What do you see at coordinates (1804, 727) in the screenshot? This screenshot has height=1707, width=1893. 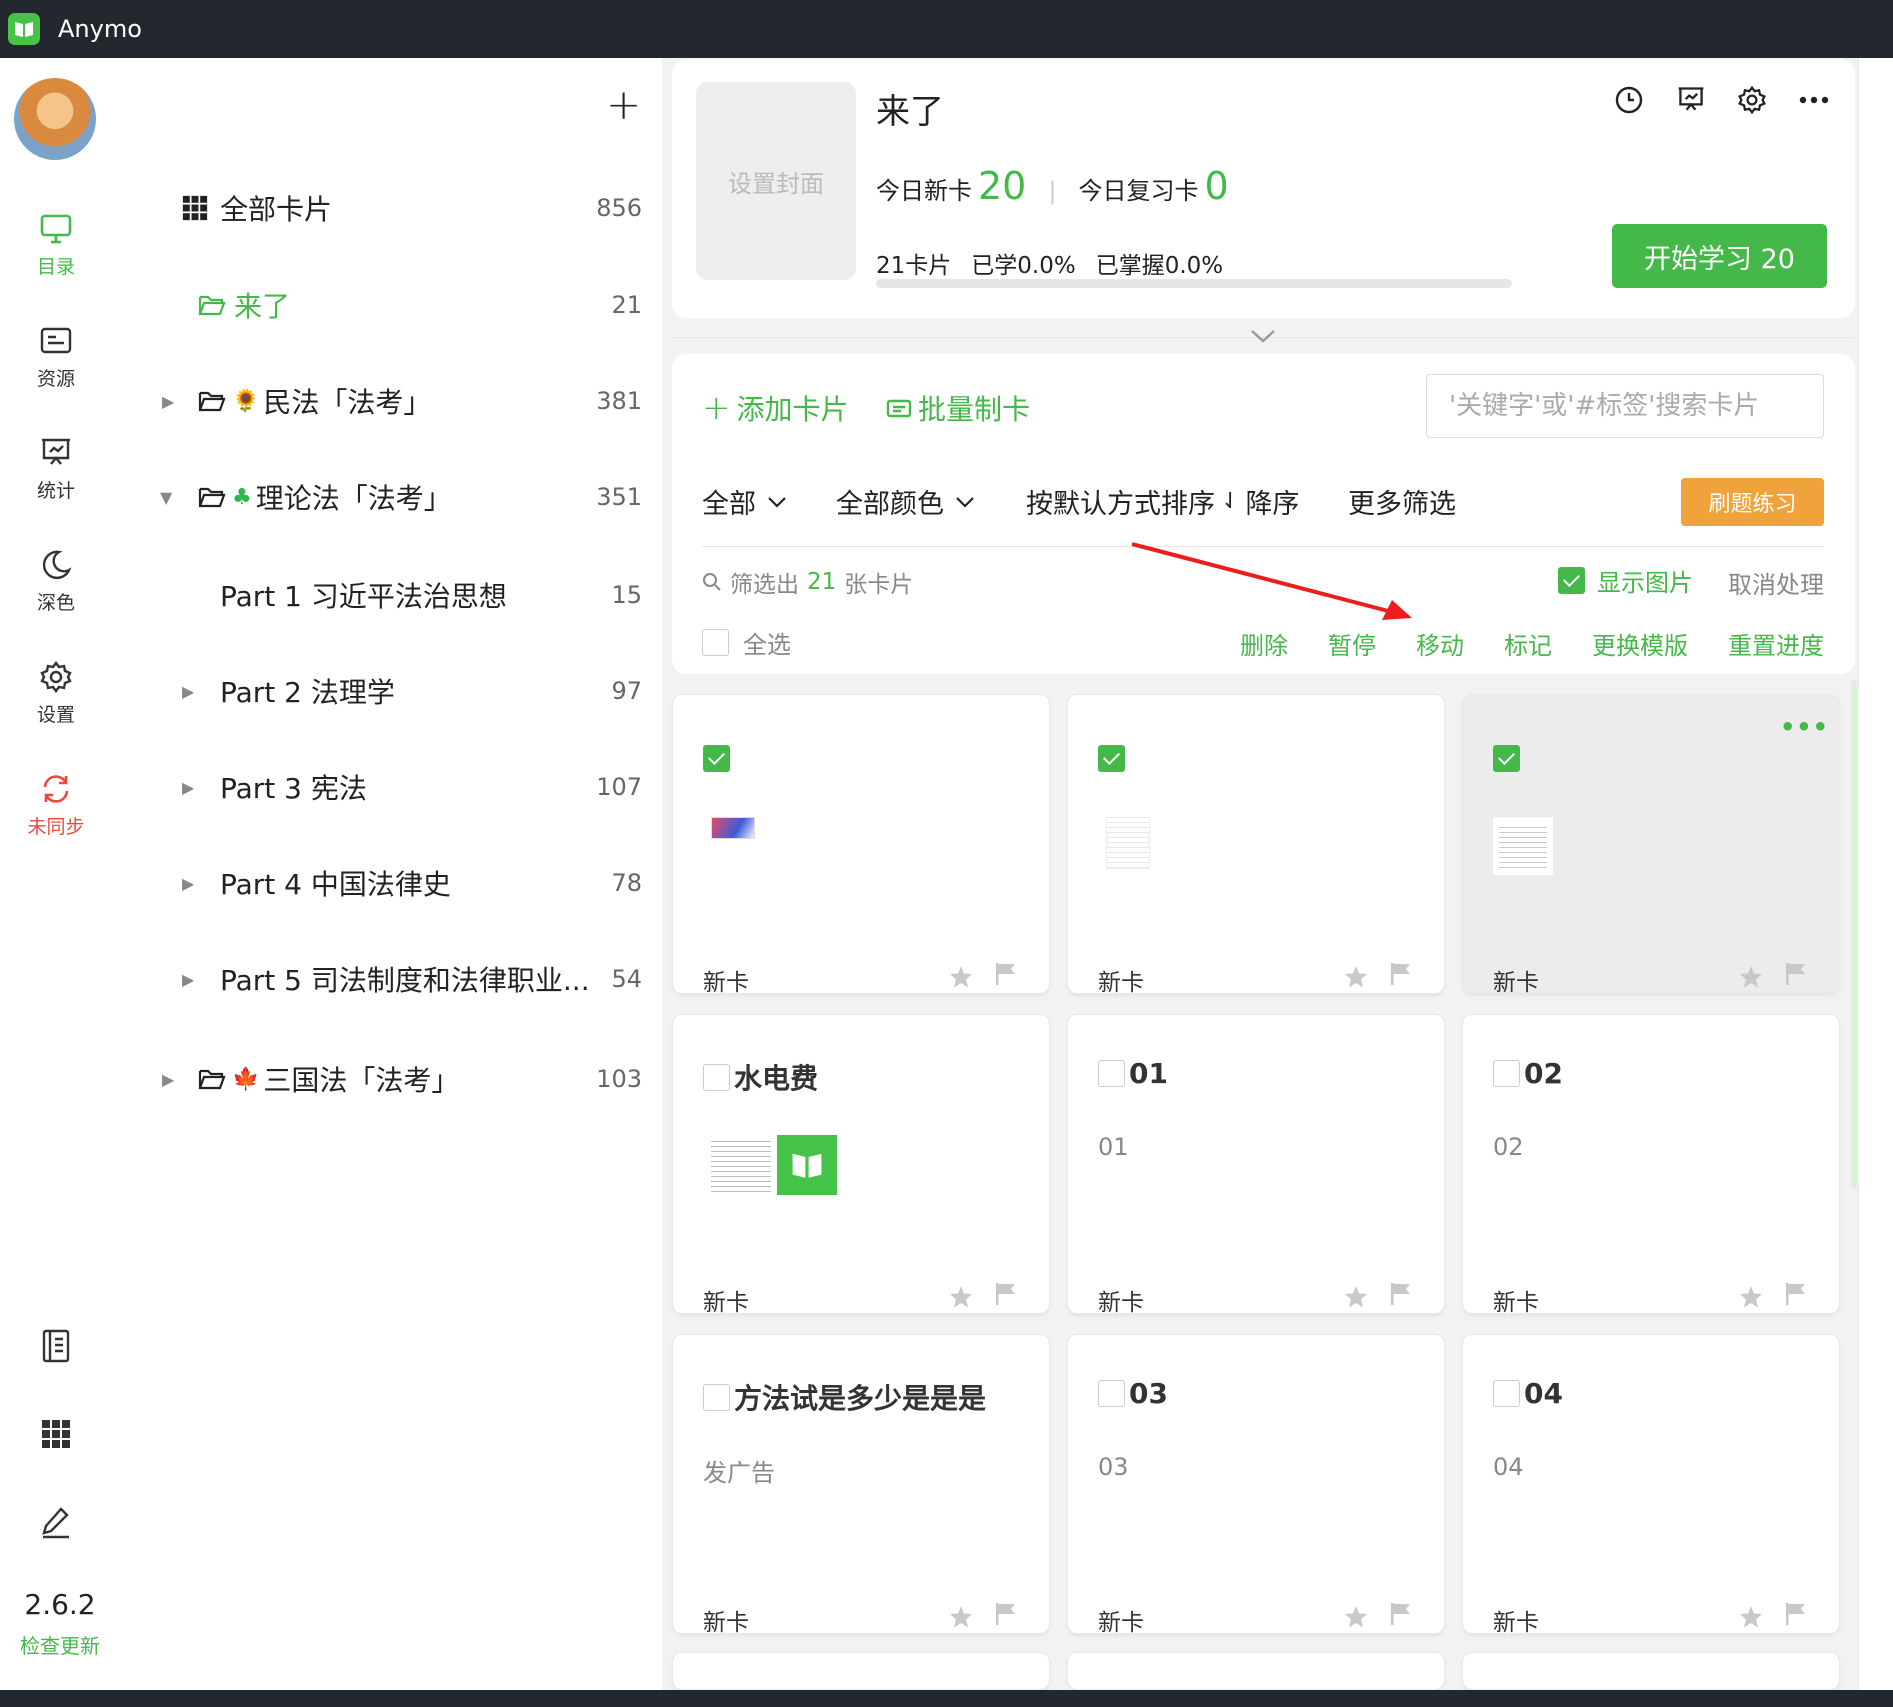 I see `card-more-icon: •••` at bounding box center [1804, 727].